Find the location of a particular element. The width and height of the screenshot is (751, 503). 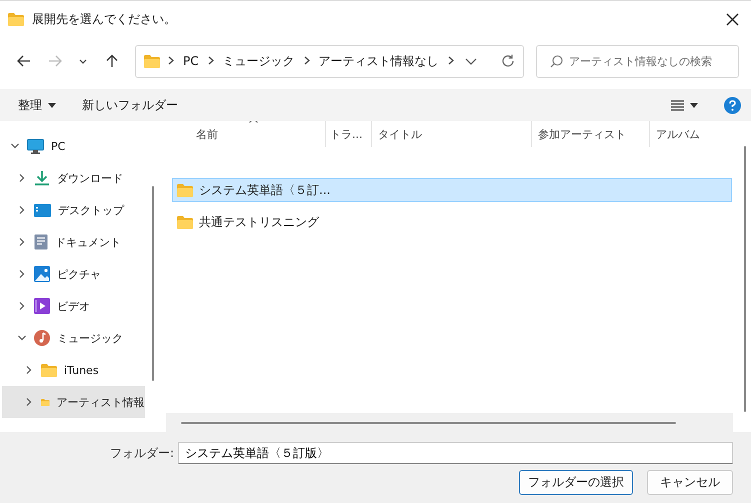

download-icon is located at coordinates (42, 178).